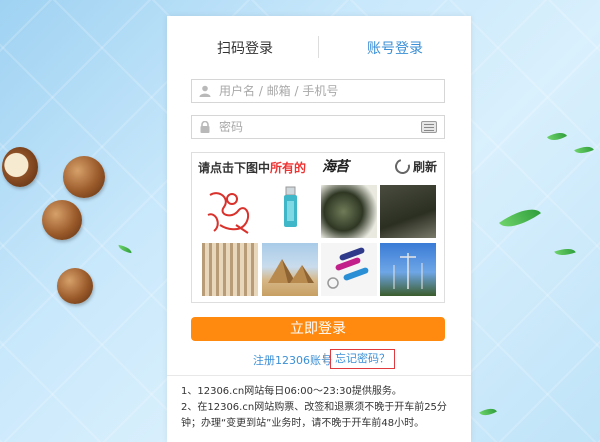 The width and height of the screenshot is (600, 442). What do you see at coordinates (205, 91) in the screenshot?
I see `user-icon` at bounding box center [205, 91].